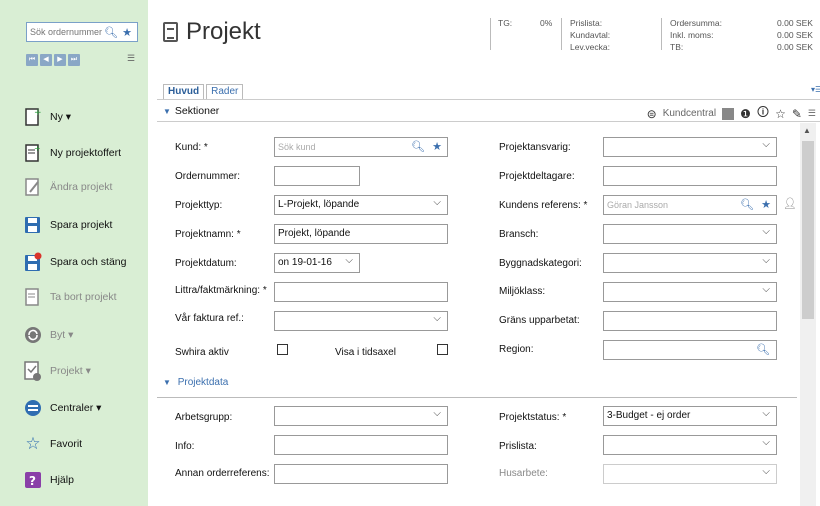 The image size is (820, 506). Describe the element at coordinates (32, 60) in the screenshot. I see `first-record-button: ⏮` at that location.